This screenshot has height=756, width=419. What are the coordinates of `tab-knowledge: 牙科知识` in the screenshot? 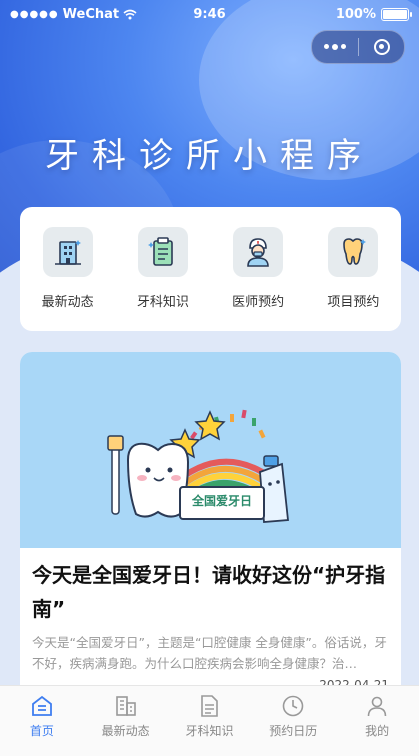 It's located at (209, 721).